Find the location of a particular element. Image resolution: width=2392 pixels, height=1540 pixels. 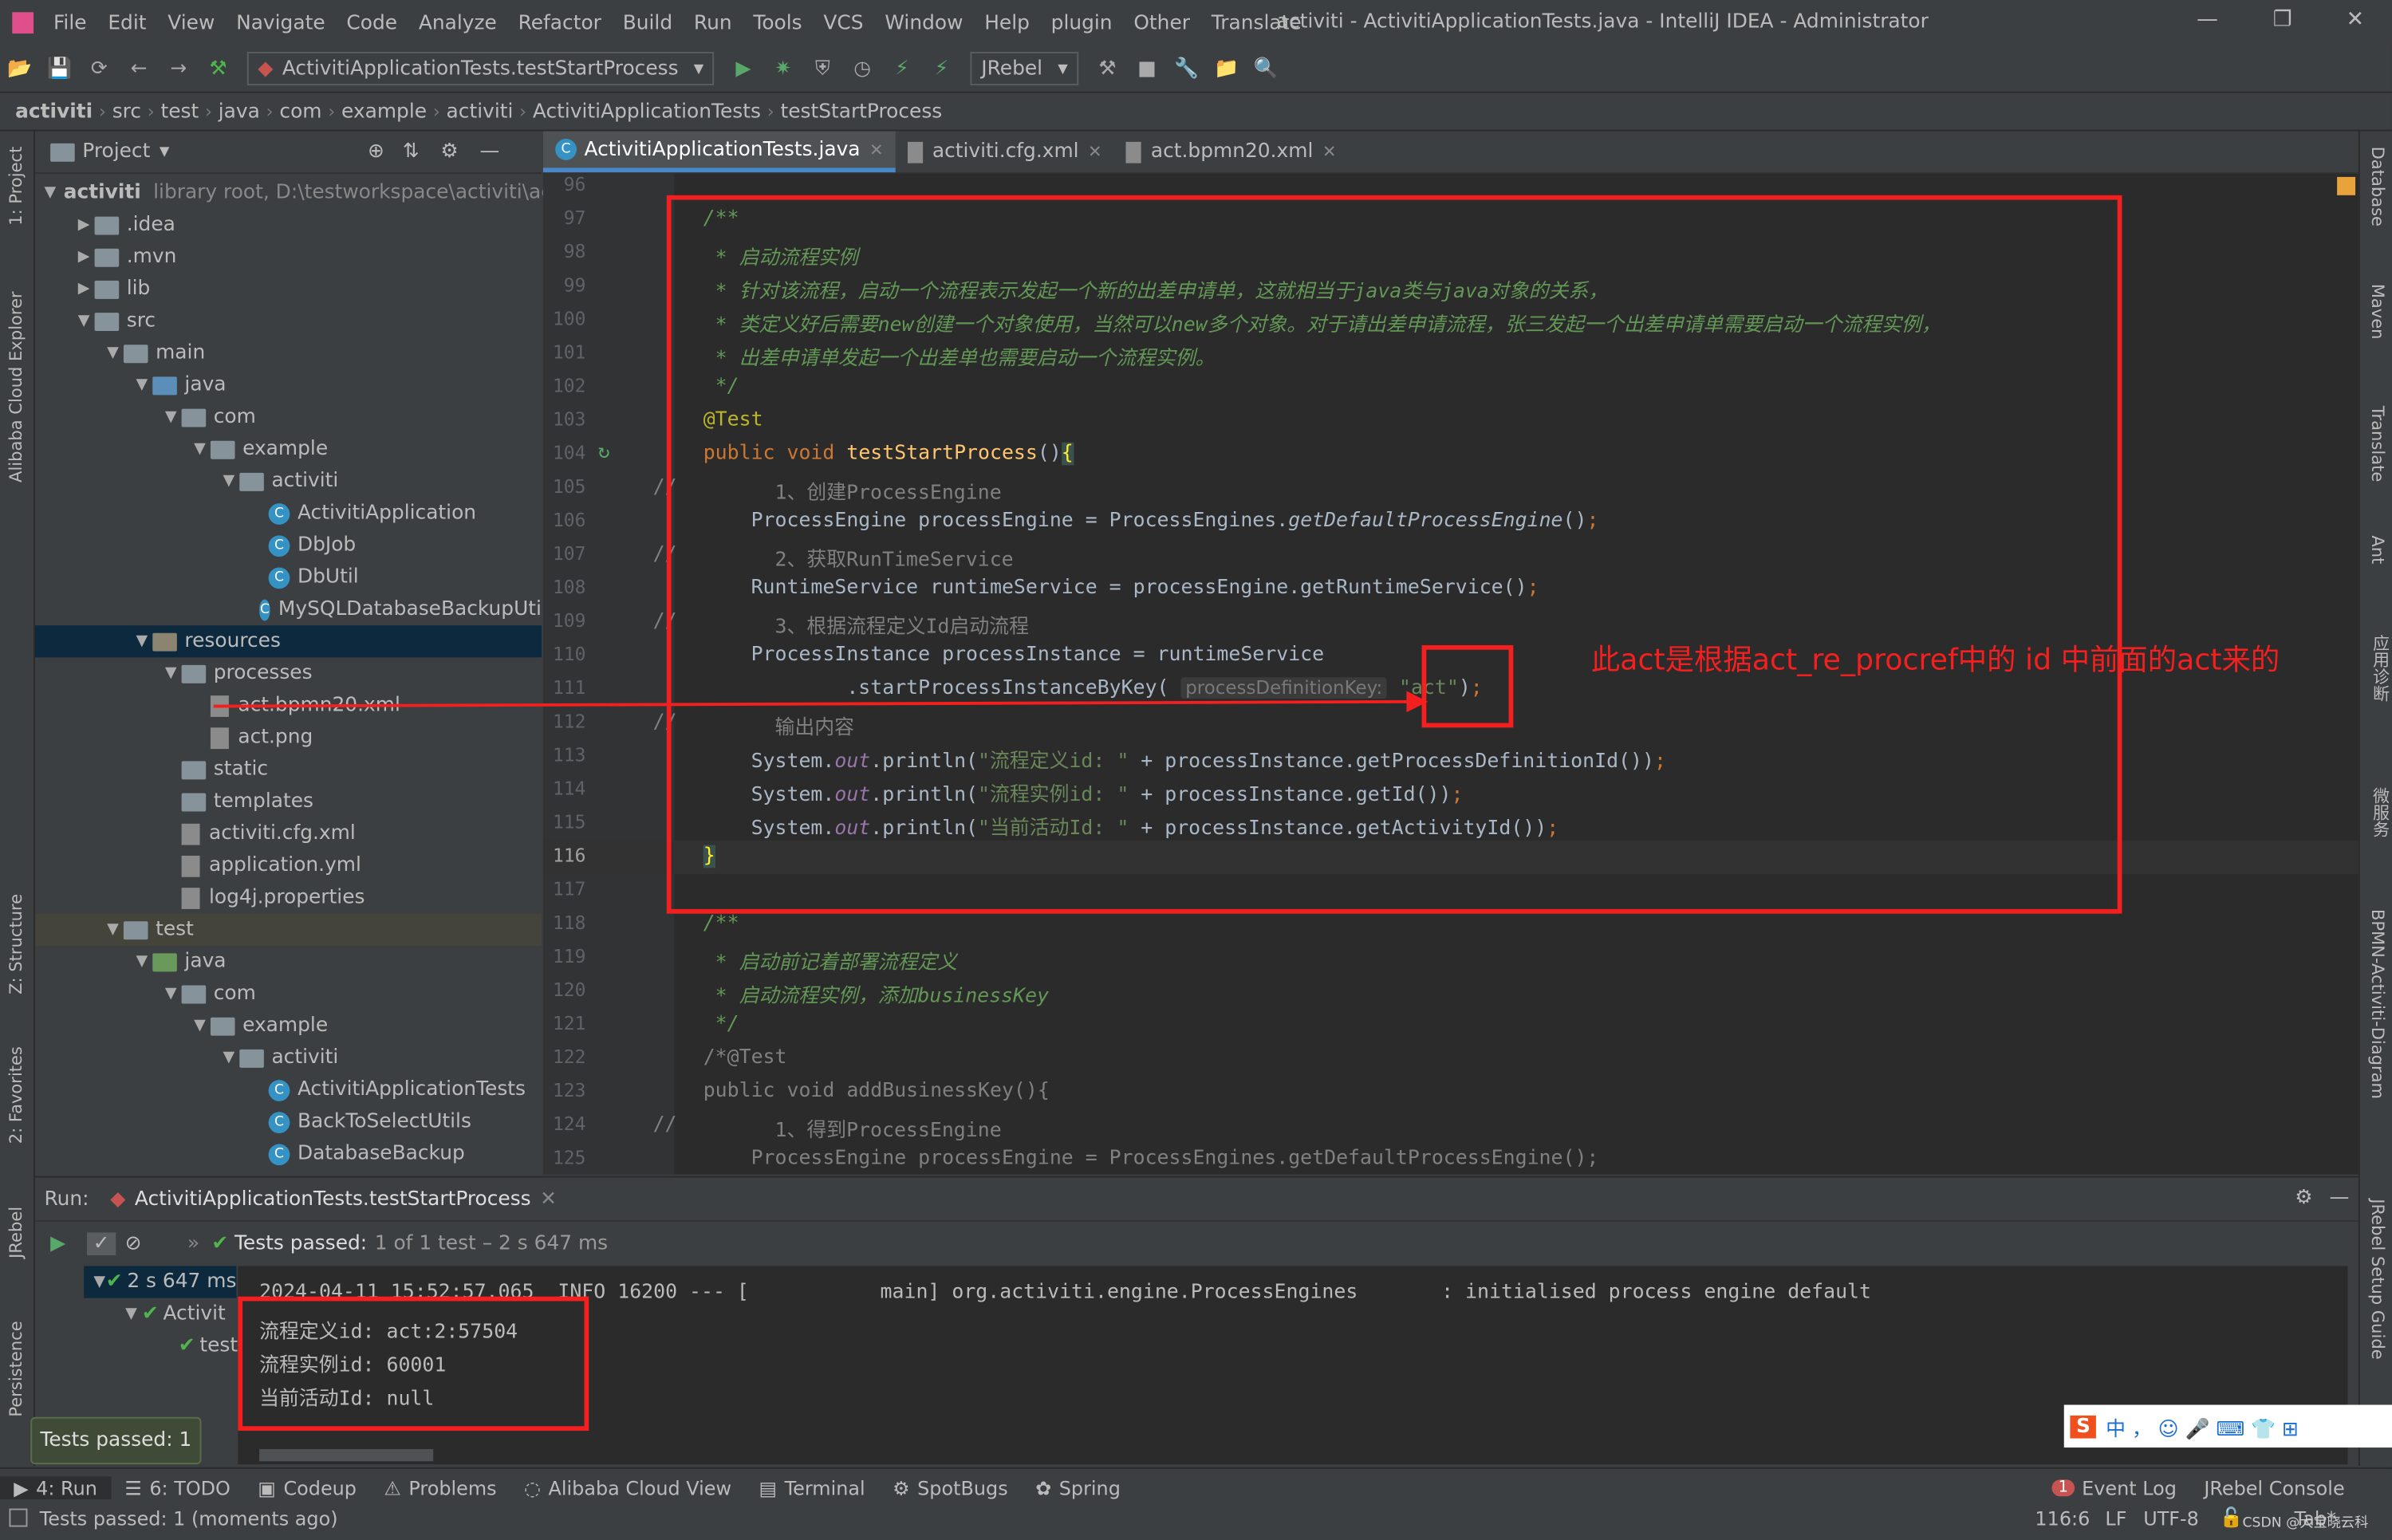

tab-activiti-cfg-xml: activiti.cfg.xml ✕ is located at coordinates (1005, 151).